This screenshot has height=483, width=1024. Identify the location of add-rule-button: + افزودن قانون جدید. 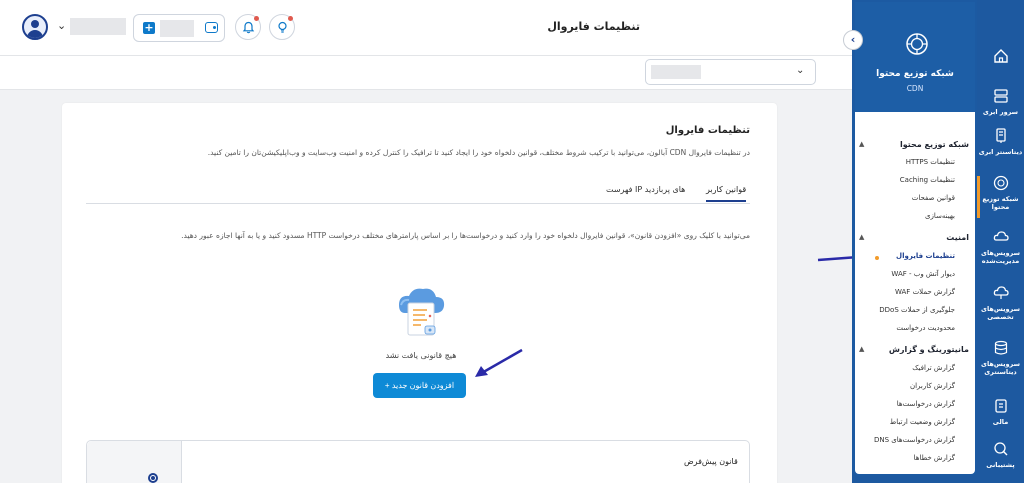
(419, 385).